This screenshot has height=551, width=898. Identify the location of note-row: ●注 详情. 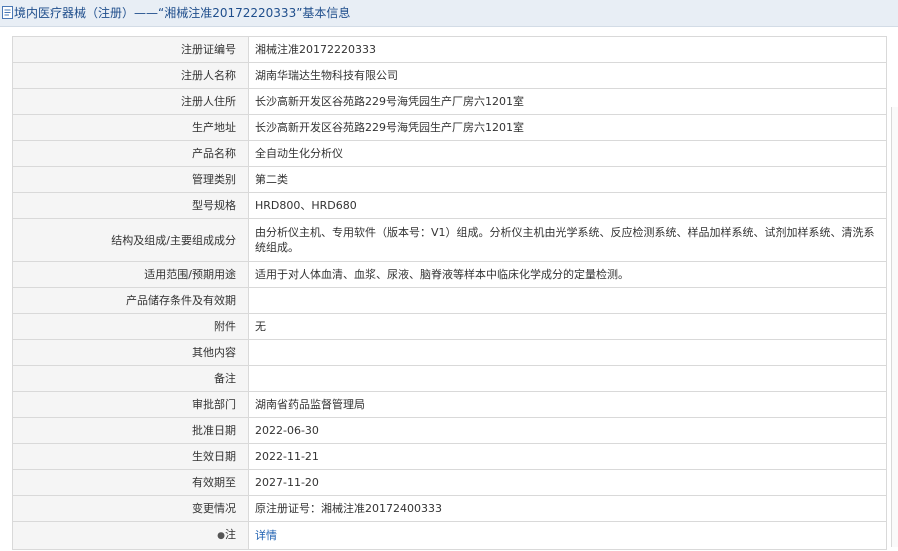
(449, 535).